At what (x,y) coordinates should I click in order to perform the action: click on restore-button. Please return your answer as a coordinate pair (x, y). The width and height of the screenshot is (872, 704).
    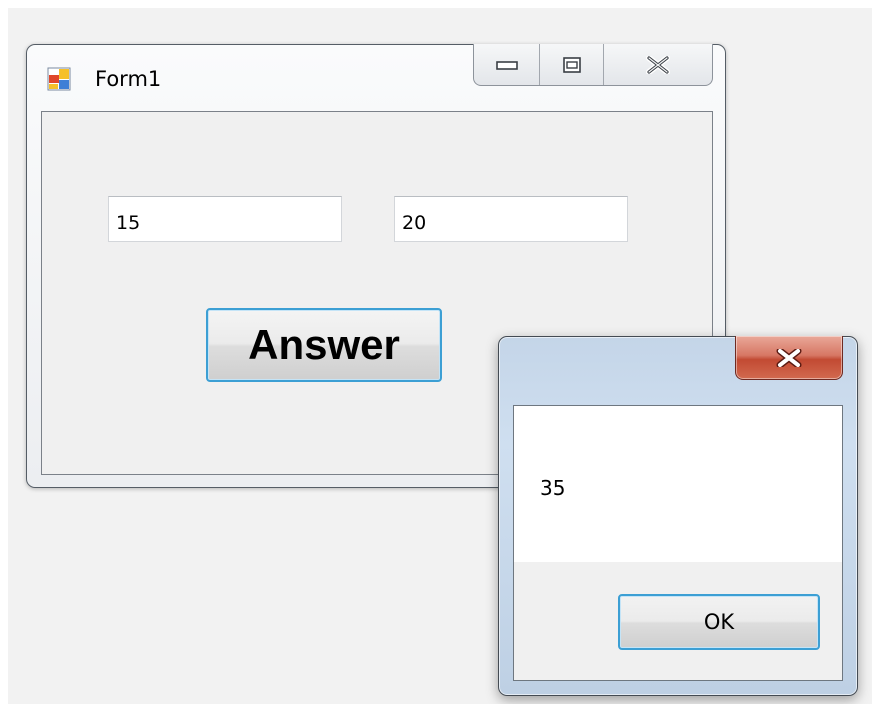
    Looking at the image, I should click on (572, 64).